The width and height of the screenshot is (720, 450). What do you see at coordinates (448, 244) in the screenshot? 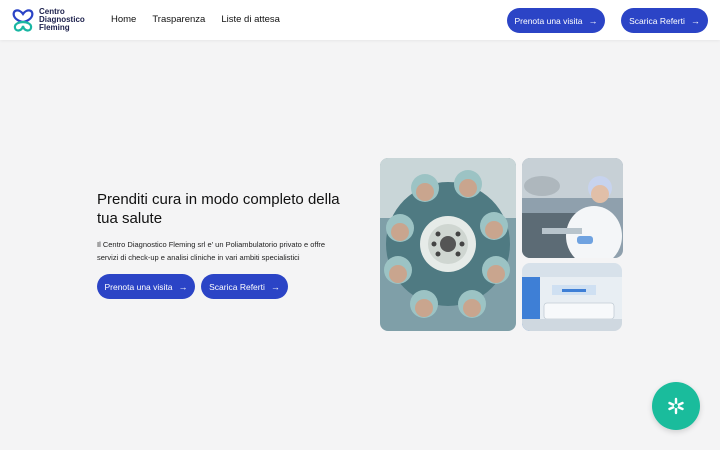
I see `surgeons-photo` at bounding box center [448, 244].